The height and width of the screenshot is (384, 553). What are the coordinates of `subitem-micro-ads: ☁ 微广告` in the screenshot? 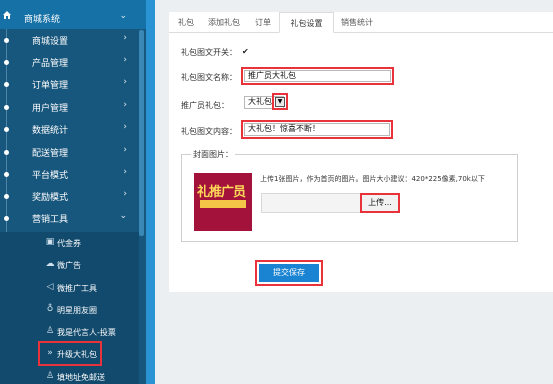 It's located at (69, 265).